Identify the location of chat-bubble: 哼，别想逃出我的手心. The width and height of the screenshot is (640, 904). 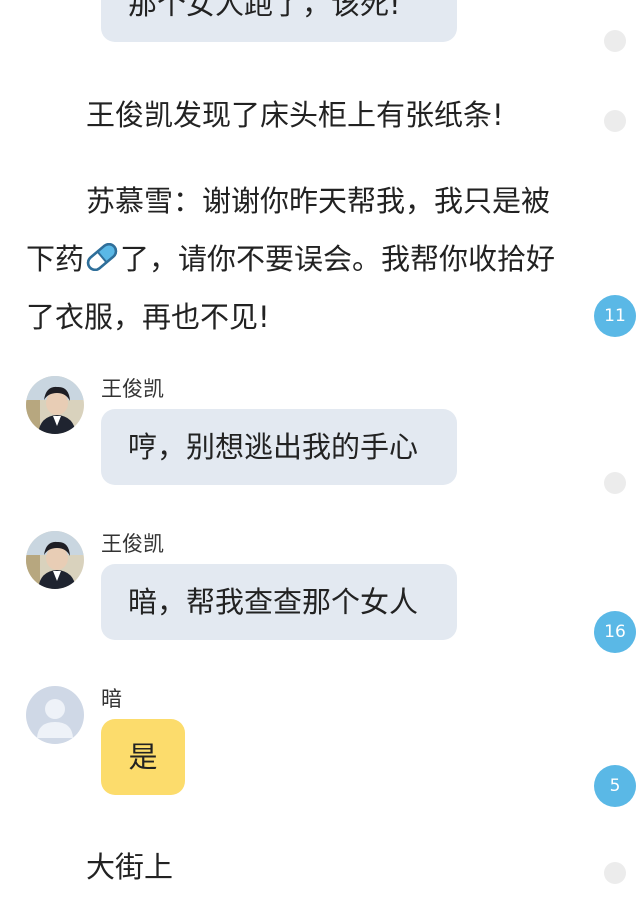
(279, 447).